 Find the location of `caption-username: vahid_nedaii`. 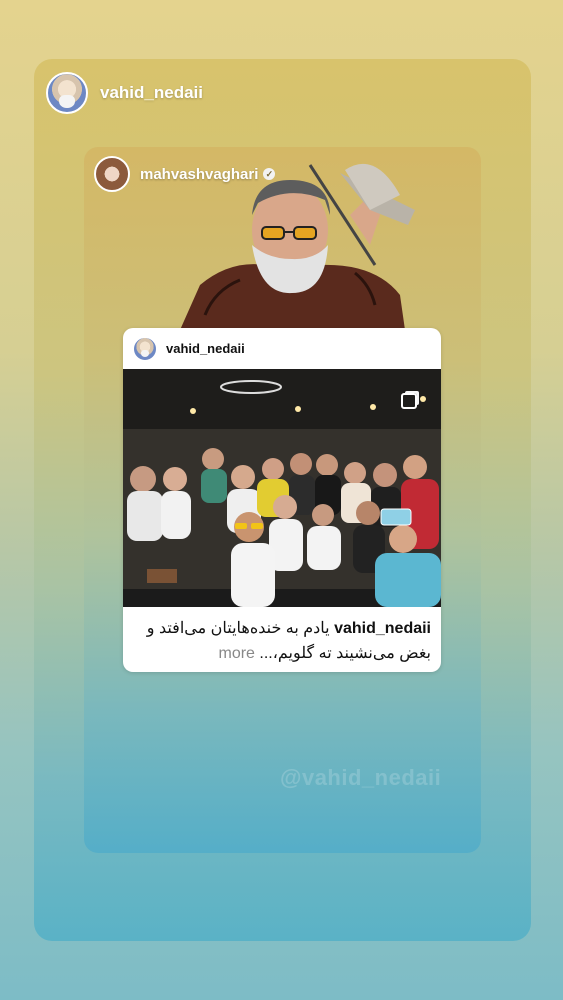

caption-username: vahid_nedaii is located at coordinates (382, 628).